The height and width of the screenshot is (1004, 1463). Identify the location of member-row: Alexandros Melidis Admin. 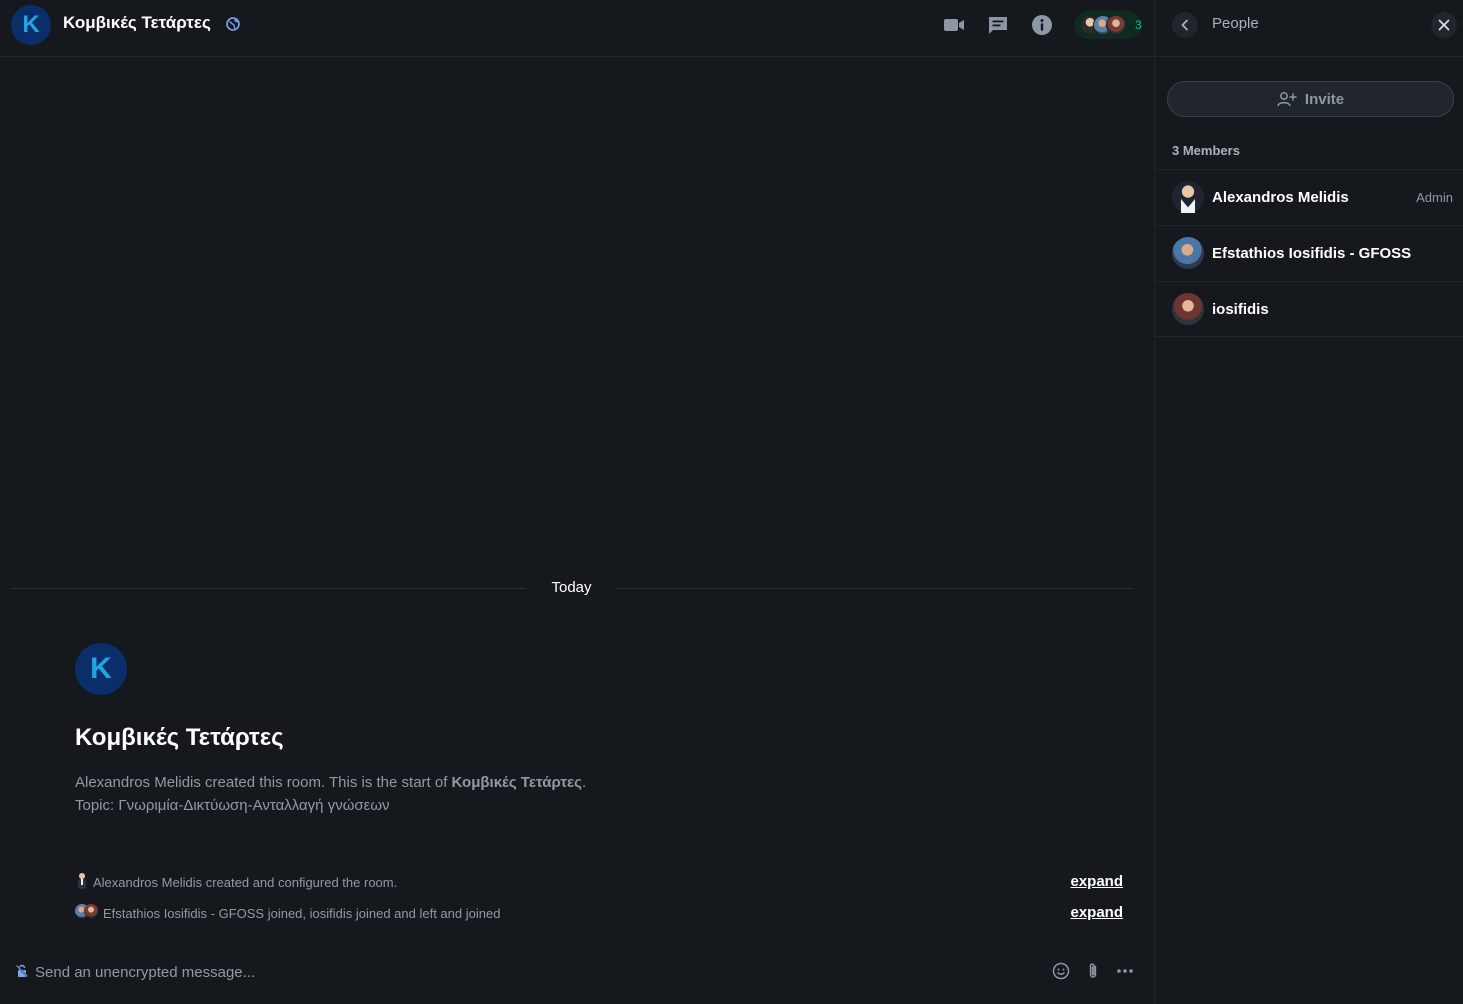
(1309, 197).